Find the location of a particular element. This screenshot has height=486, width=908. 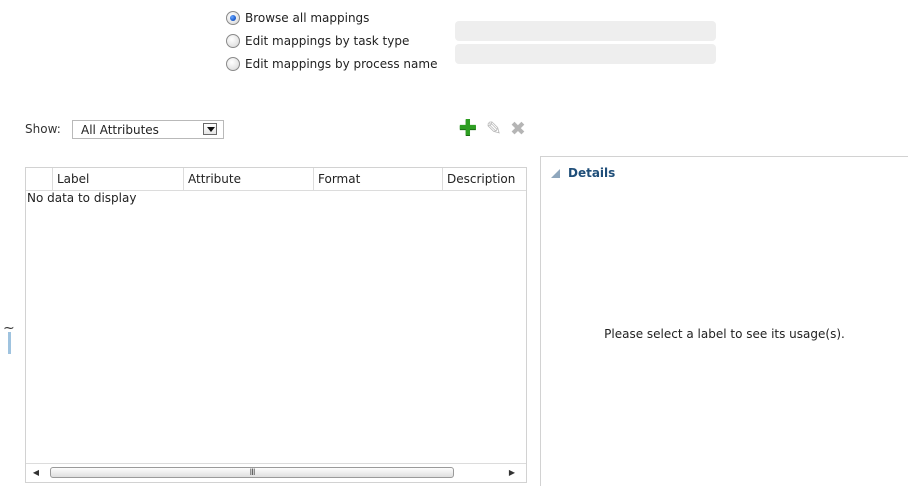

add-icon: ✚ is located at coordinates (468, 129).